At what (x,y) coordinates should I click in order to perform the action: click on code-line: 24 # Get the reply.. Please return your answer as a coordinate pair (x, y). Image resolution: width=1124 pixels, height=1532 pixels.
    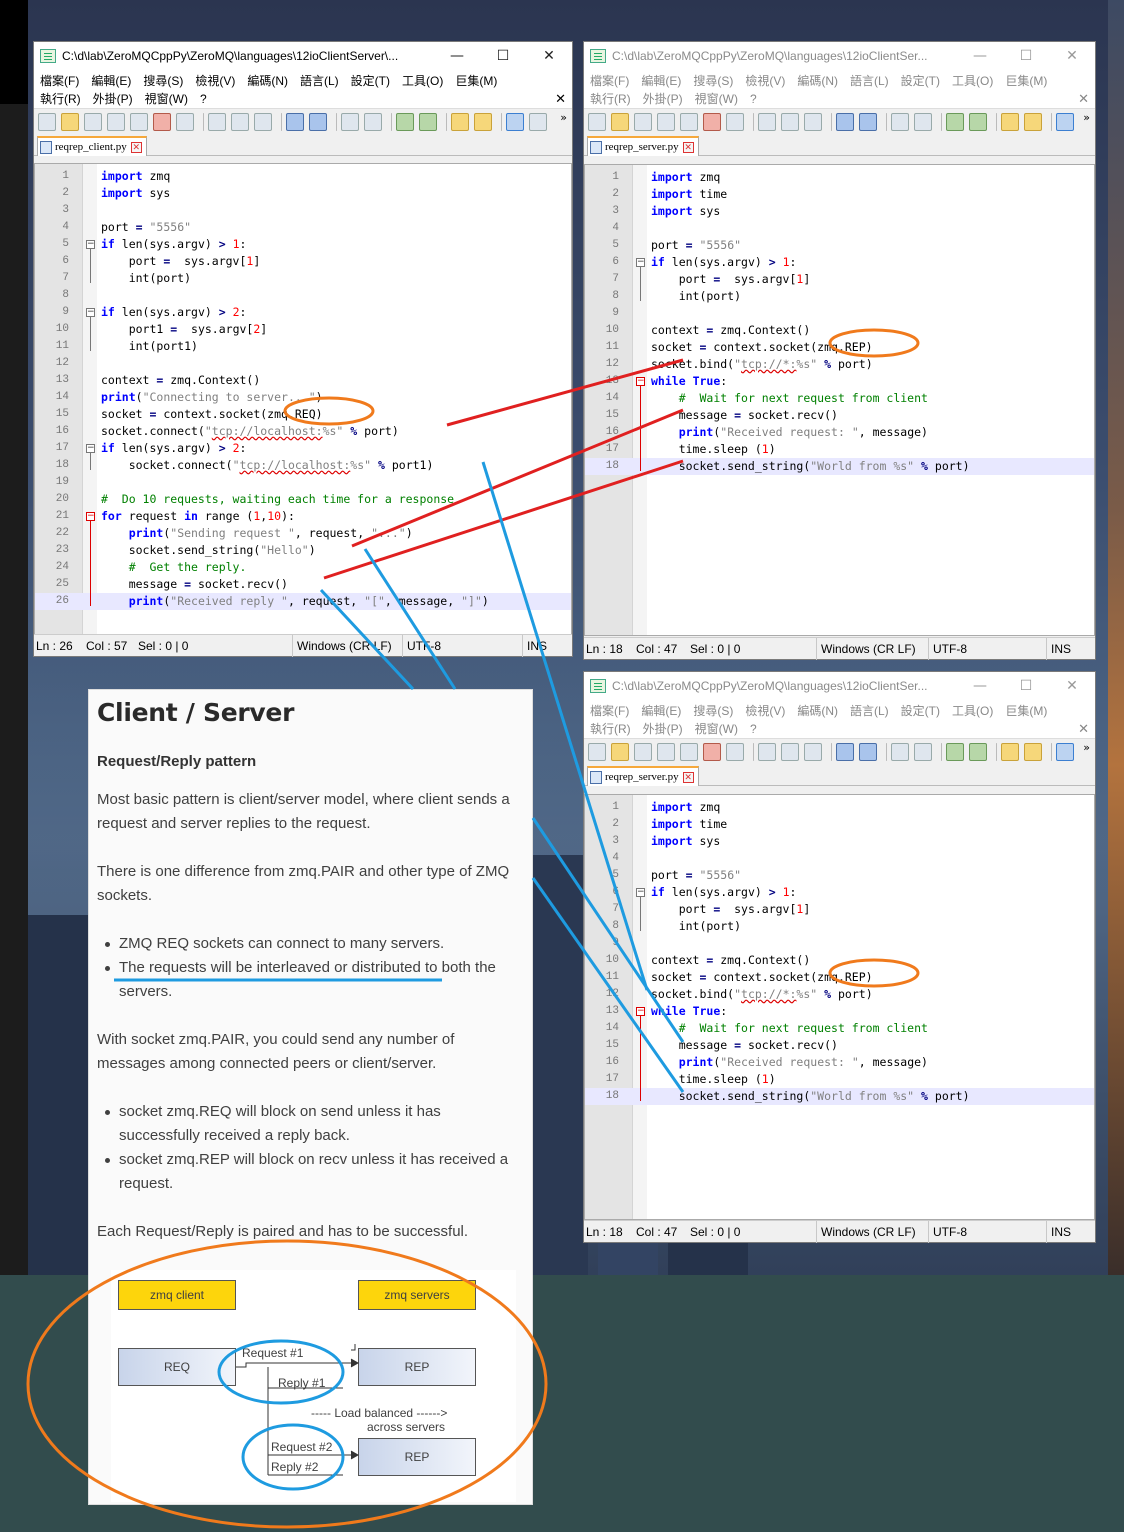
    Looking at the image, I should click on (303, 567).